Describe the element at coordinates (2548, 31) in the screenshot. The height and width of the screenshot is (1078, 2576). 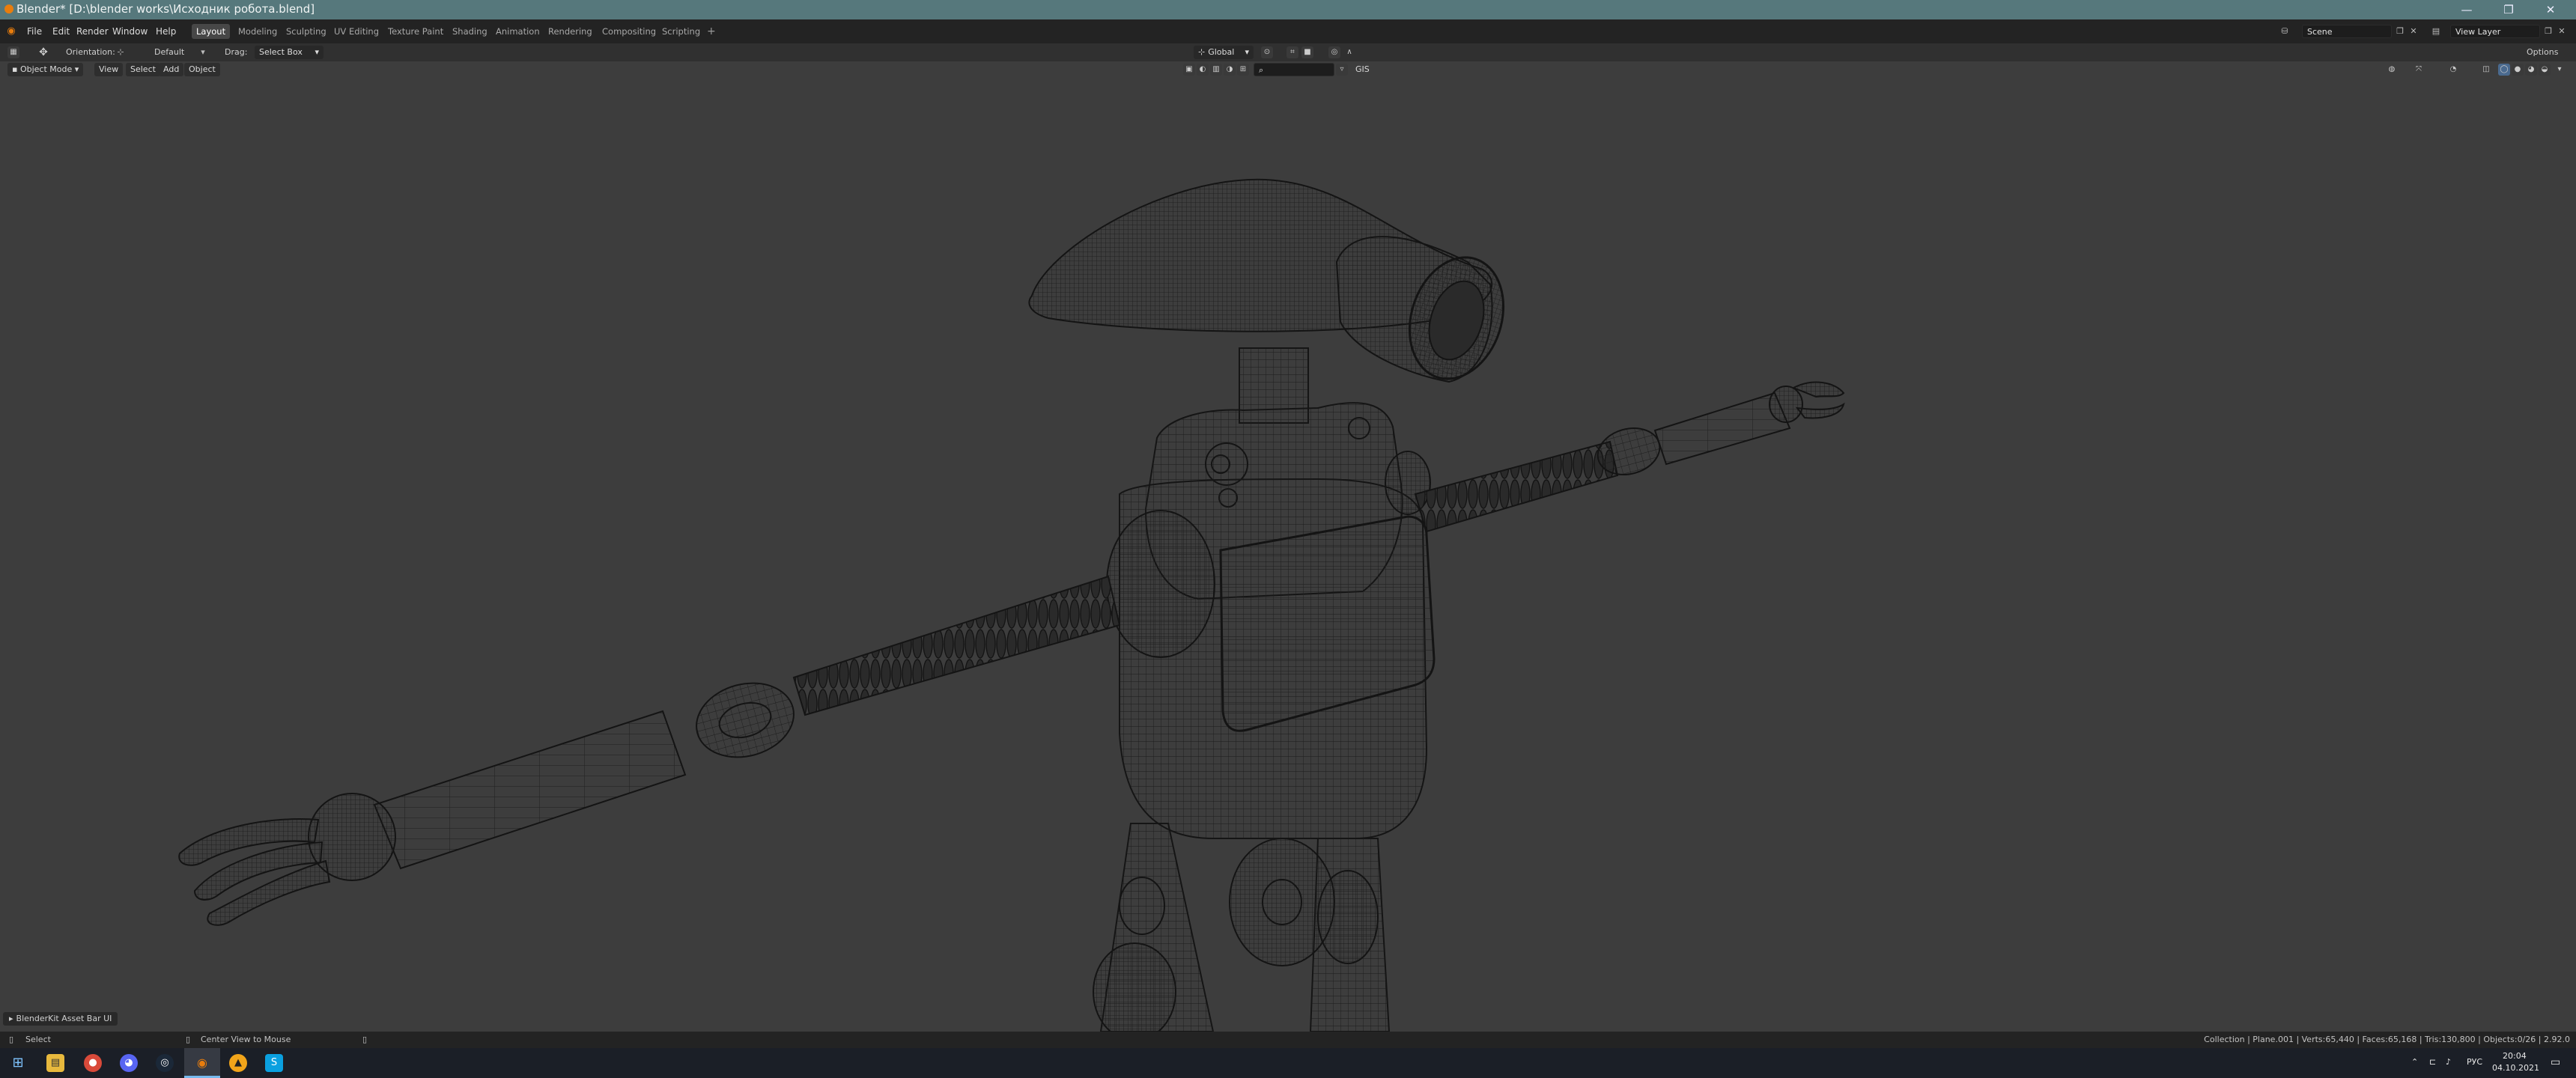
I see `new-view-layer-icon: ❐` at that location.